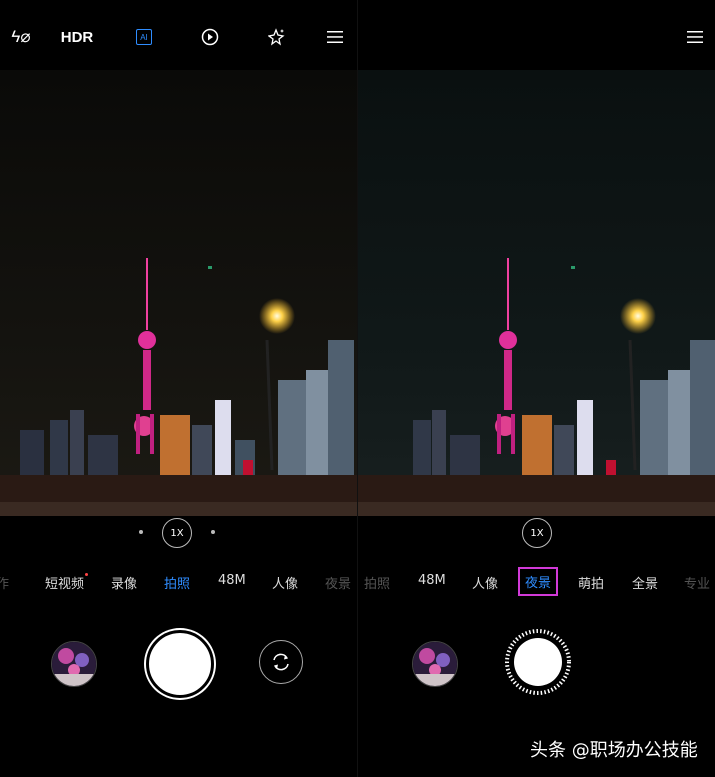  I want to click on play-circle-icon, so click(210, 37).